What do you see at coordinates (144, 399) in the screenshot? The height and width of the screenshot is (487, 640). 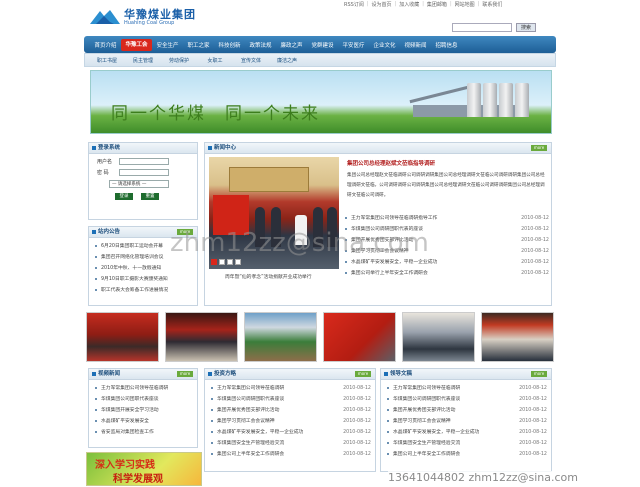 I see `list-item: 华煤集团公司团职代表座谈` at bounding box center [144, 399].